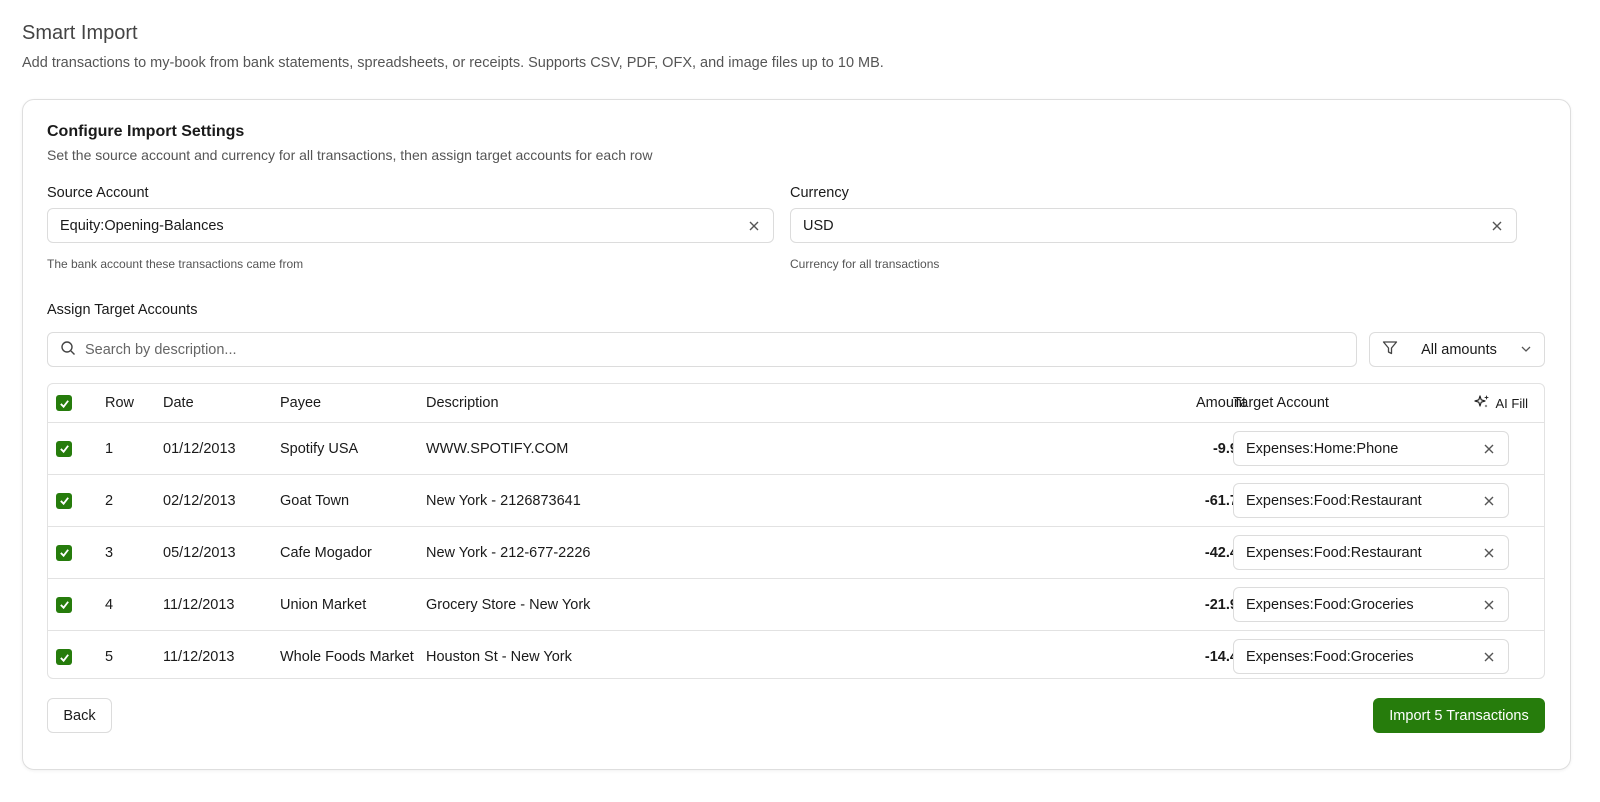 The height and width of the screenshot is (802, 1600). What do you see at coordinates (323, 604) in the screenshot?
I see `row-payee: Union Market` at bounding box center [323, 604].